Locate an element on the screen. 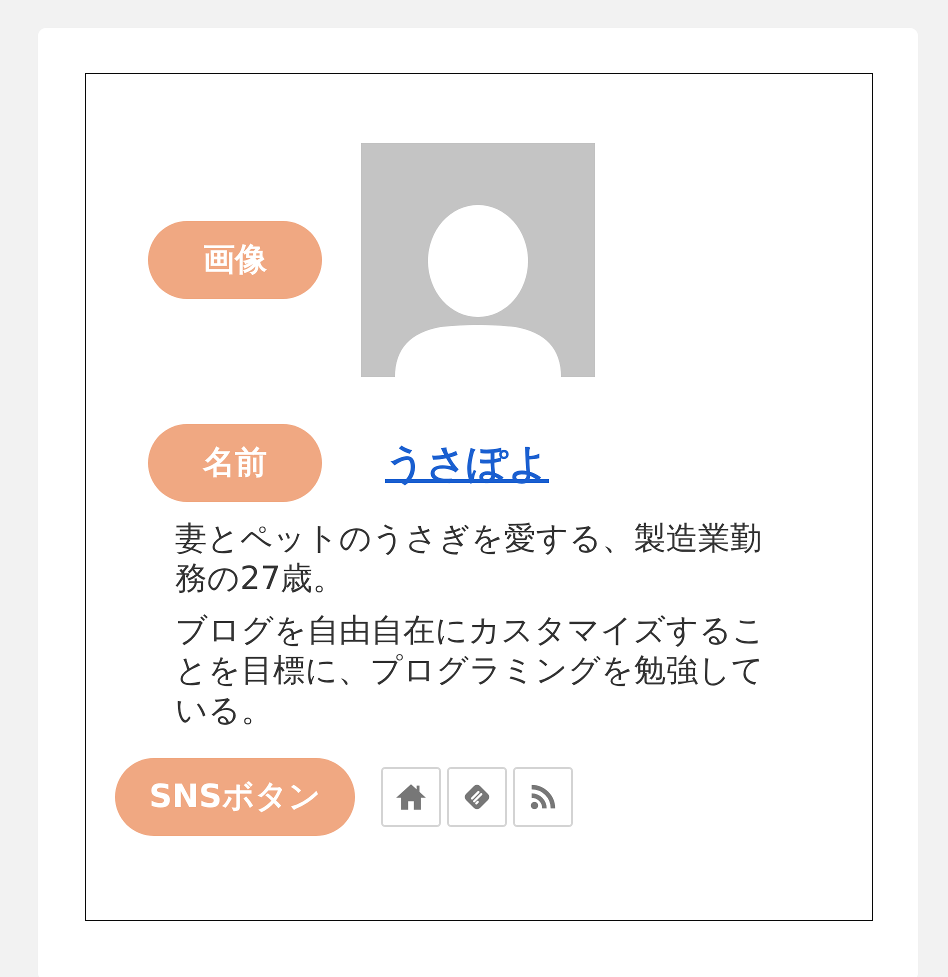 The height and width of the screenshot is (977, 948). profile-name-link: うさぽよ is located at coordinates (467, 463).